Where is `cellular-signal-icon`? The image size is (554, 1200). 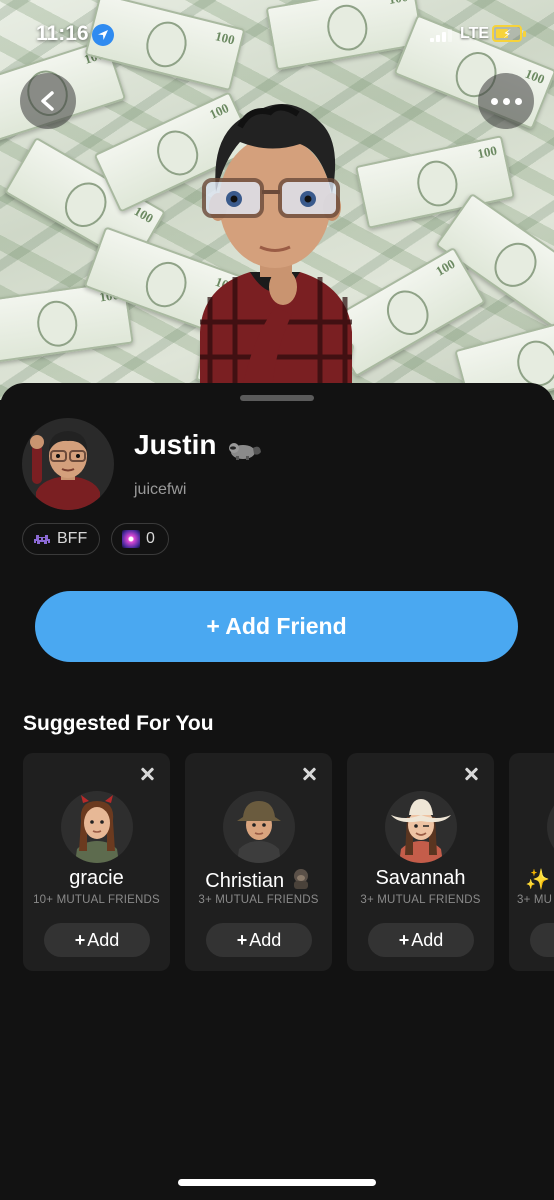
cellular-signal-icon is located at coordinates (441, 35).